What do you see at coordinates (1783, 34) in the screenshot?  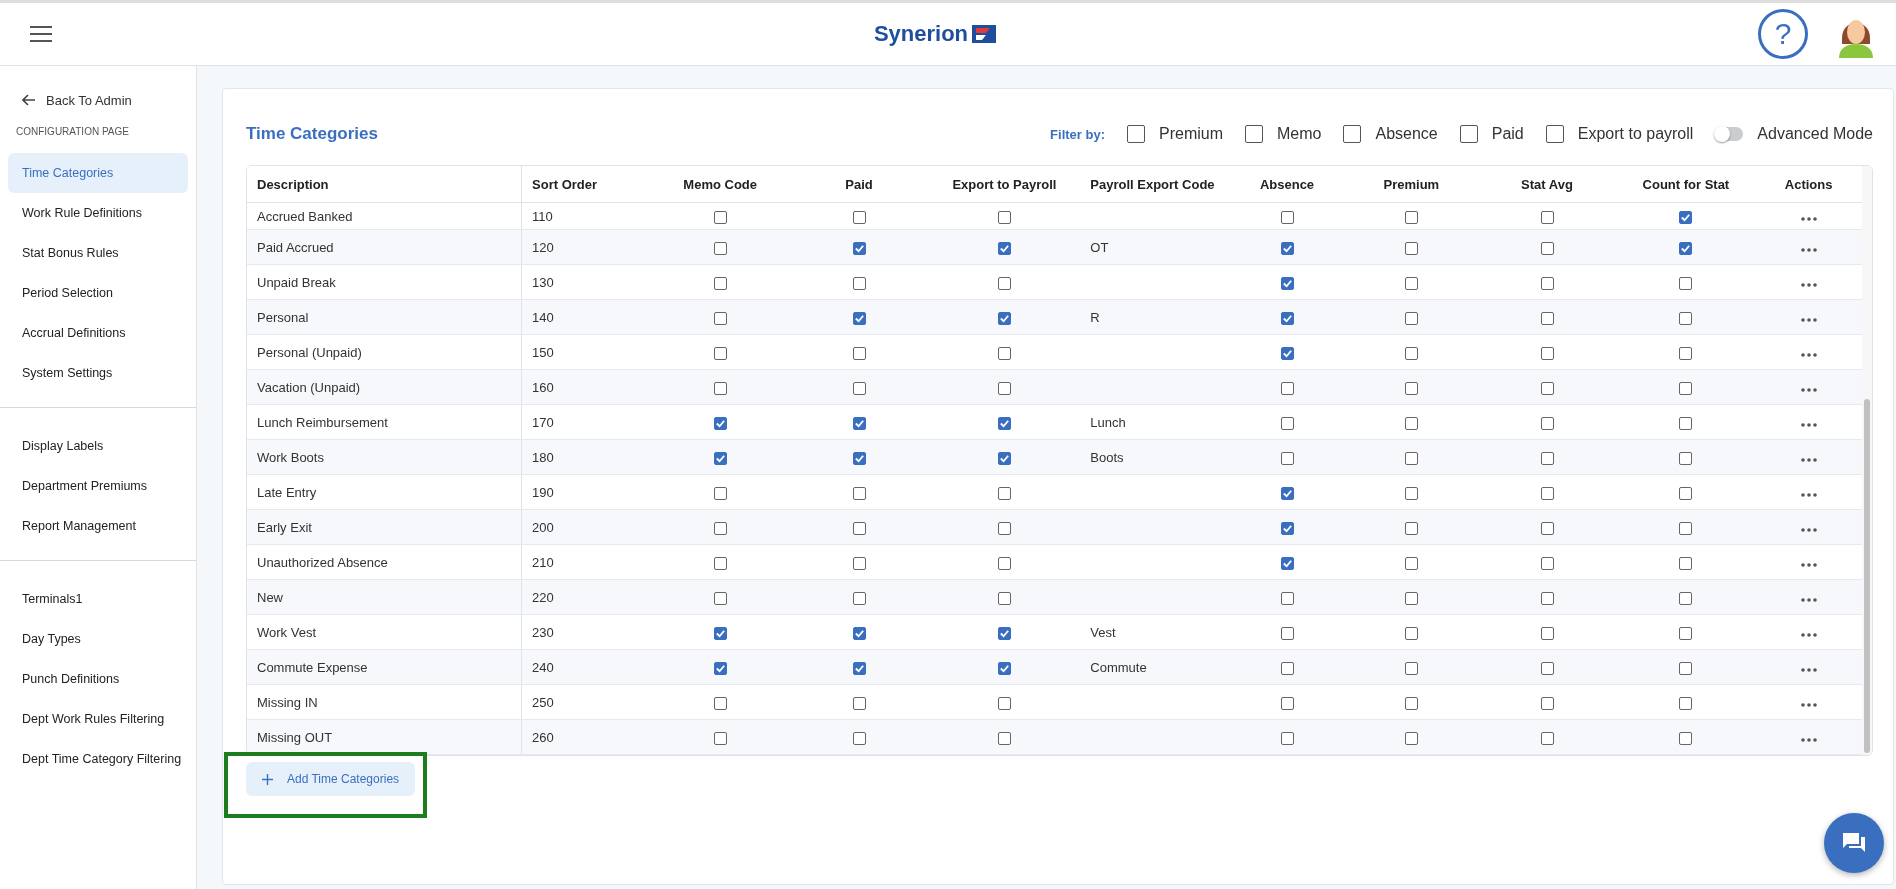 I see `help-button: ?` at bounding box center [1783, 34].